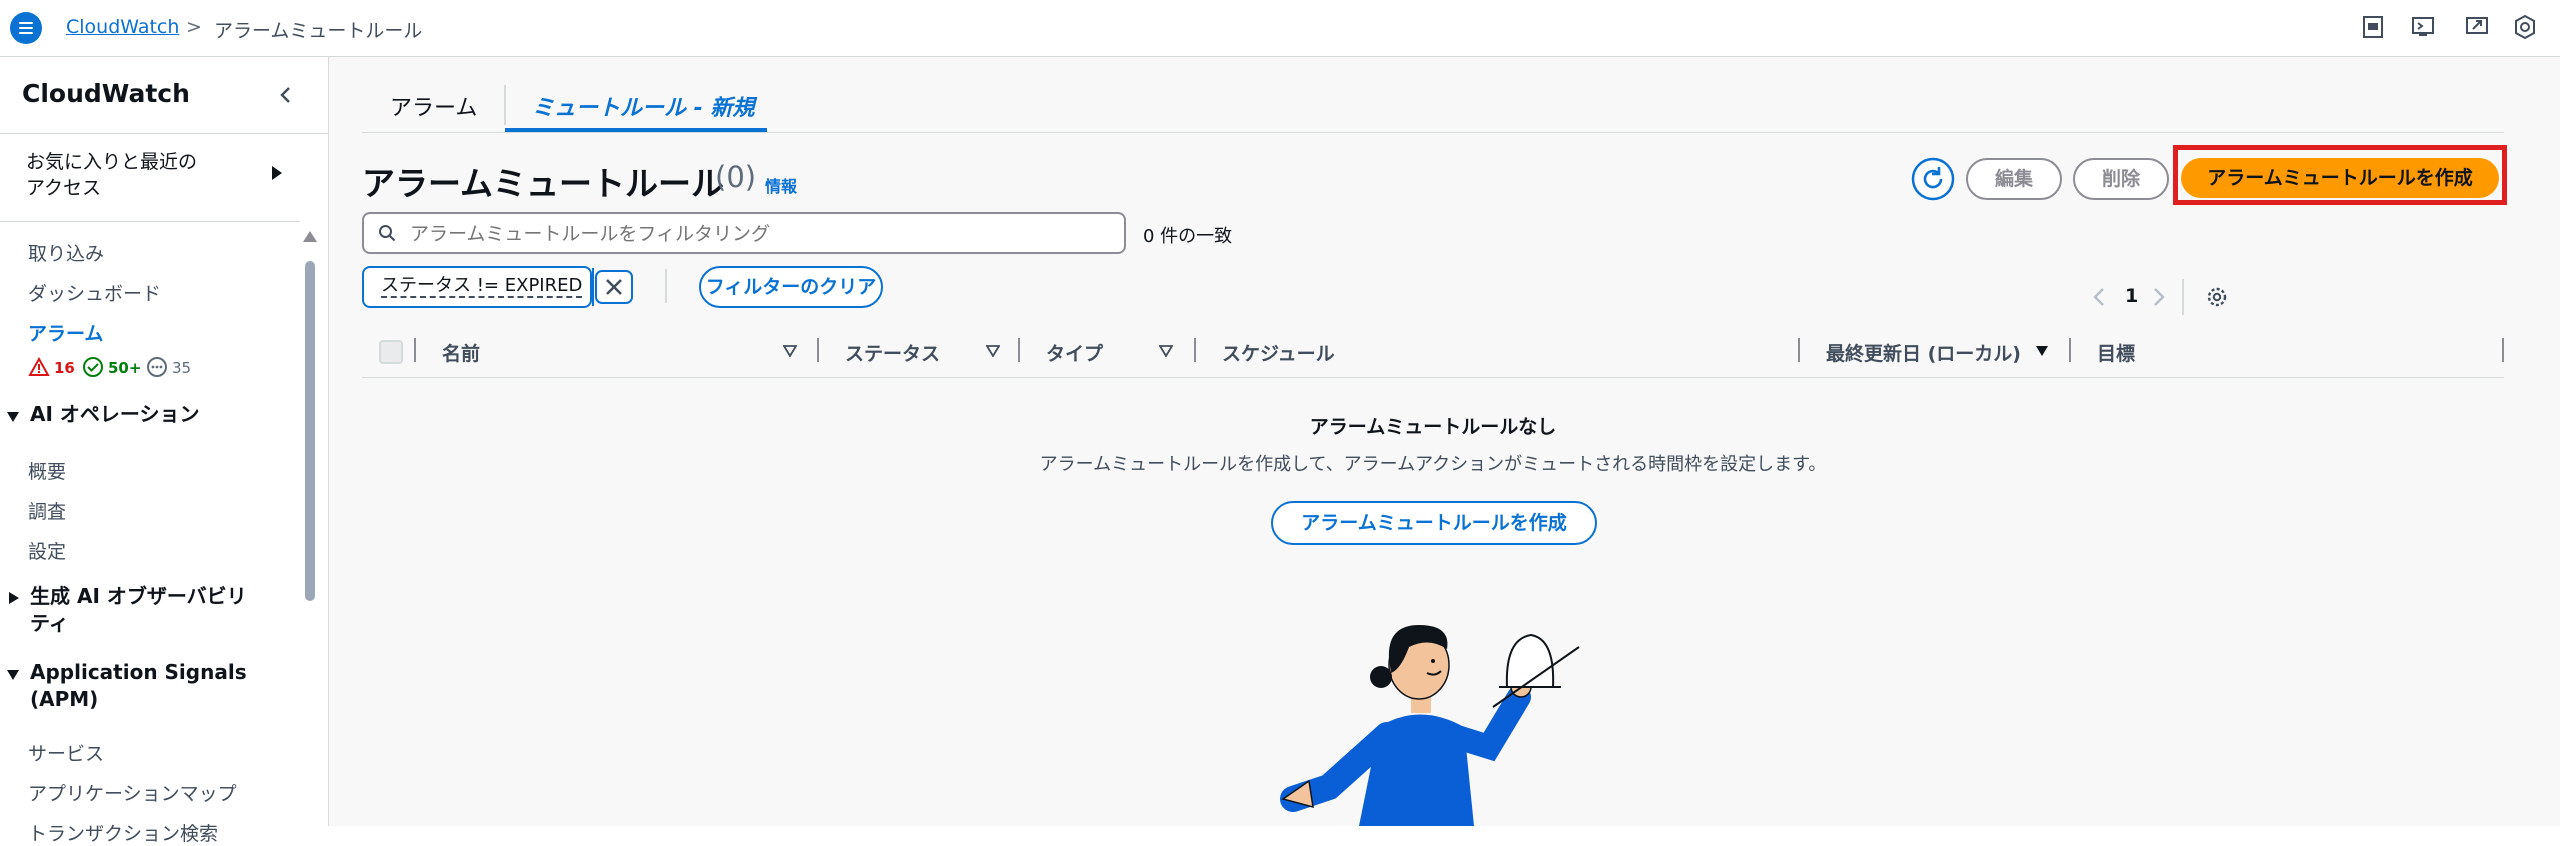 The height and width of the screenshot is (846, 2560). Describe the element at coordinates (93, 367) in the screenshot. I see `ok-check-icon` at that location.